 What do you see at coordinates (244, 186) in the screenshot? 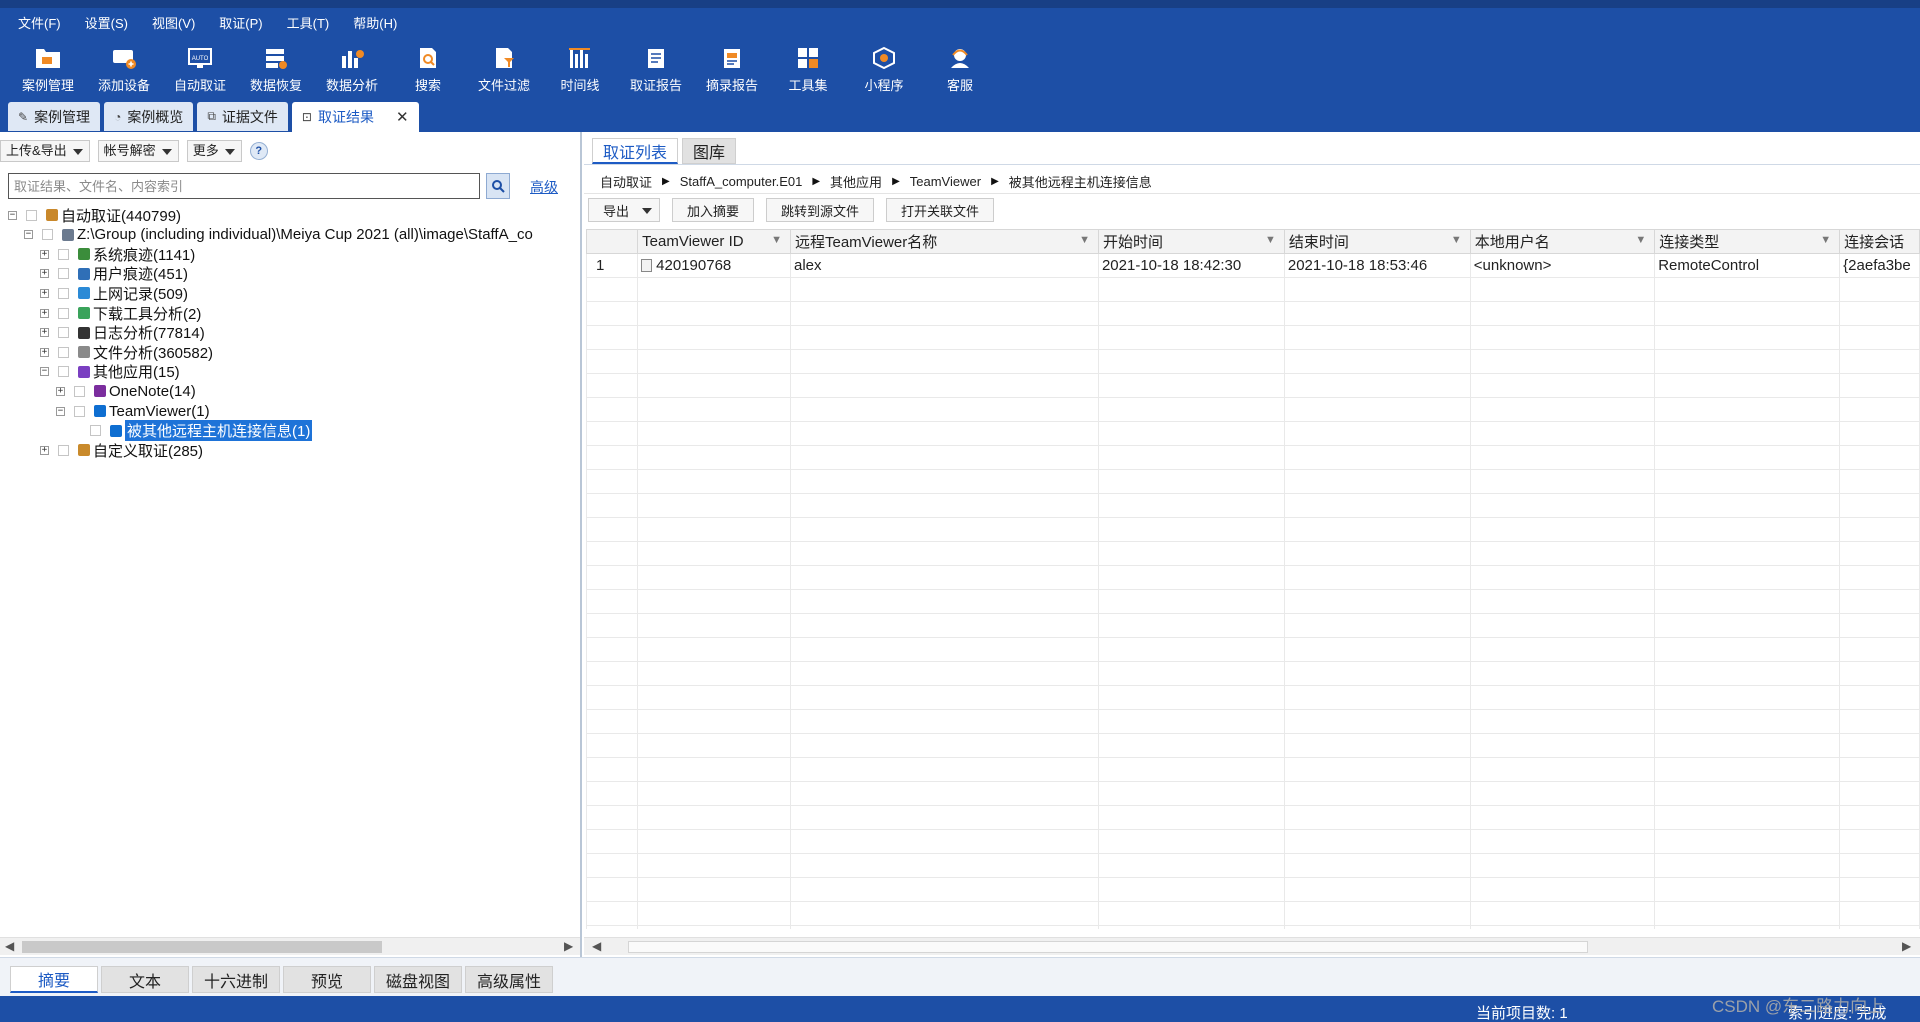
I see `search-input` at bounding box center [244, 186].